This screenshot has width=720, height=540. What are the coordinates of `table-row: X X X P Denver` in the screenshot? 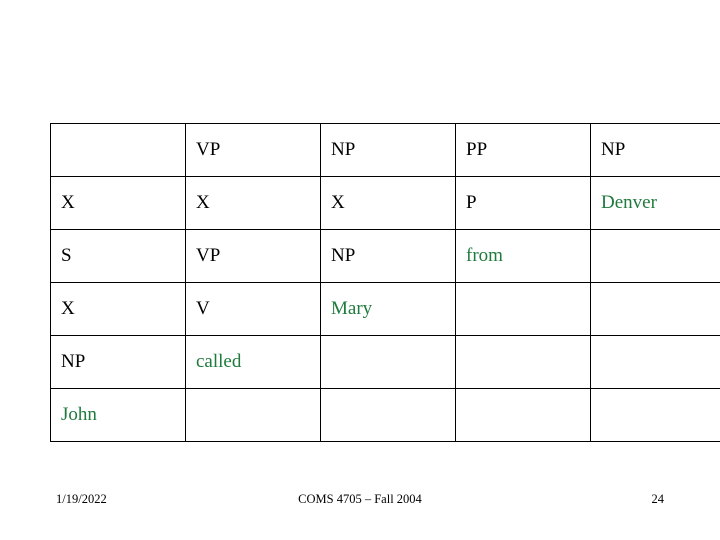 It's located at (385, 203).